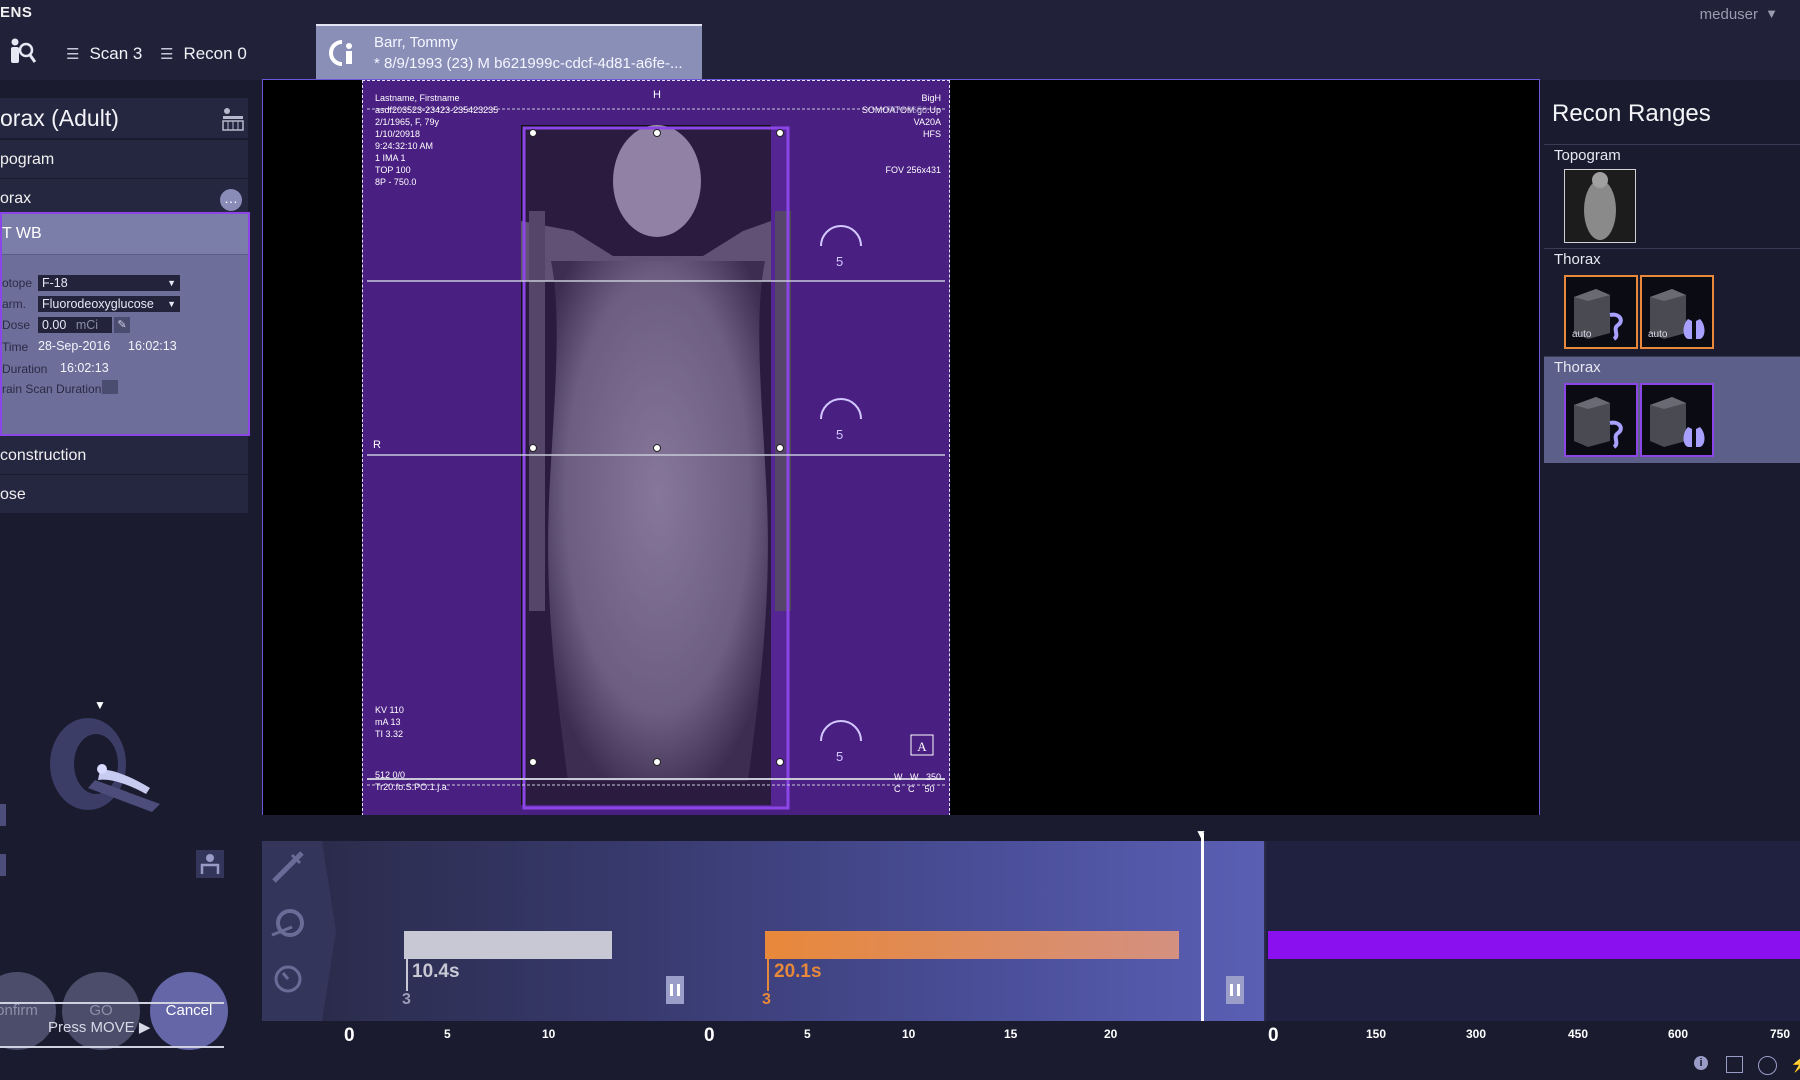 The height and width of the screenshot is (1080, 1800). I want to click on go-button: GO, so click(101, 1011).